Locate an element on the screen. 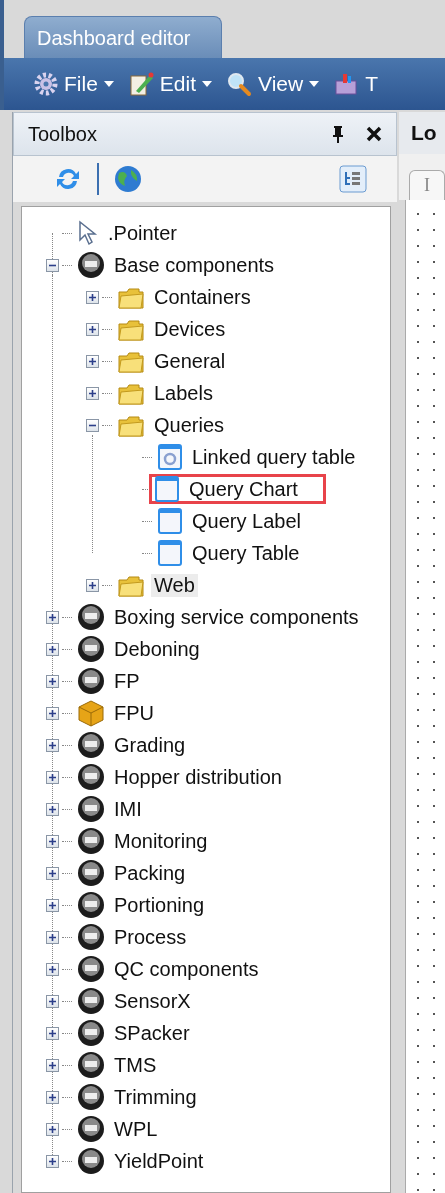 This screenshot has width=445, height=1193. menu-item: View is located at coordinates (281, 84).